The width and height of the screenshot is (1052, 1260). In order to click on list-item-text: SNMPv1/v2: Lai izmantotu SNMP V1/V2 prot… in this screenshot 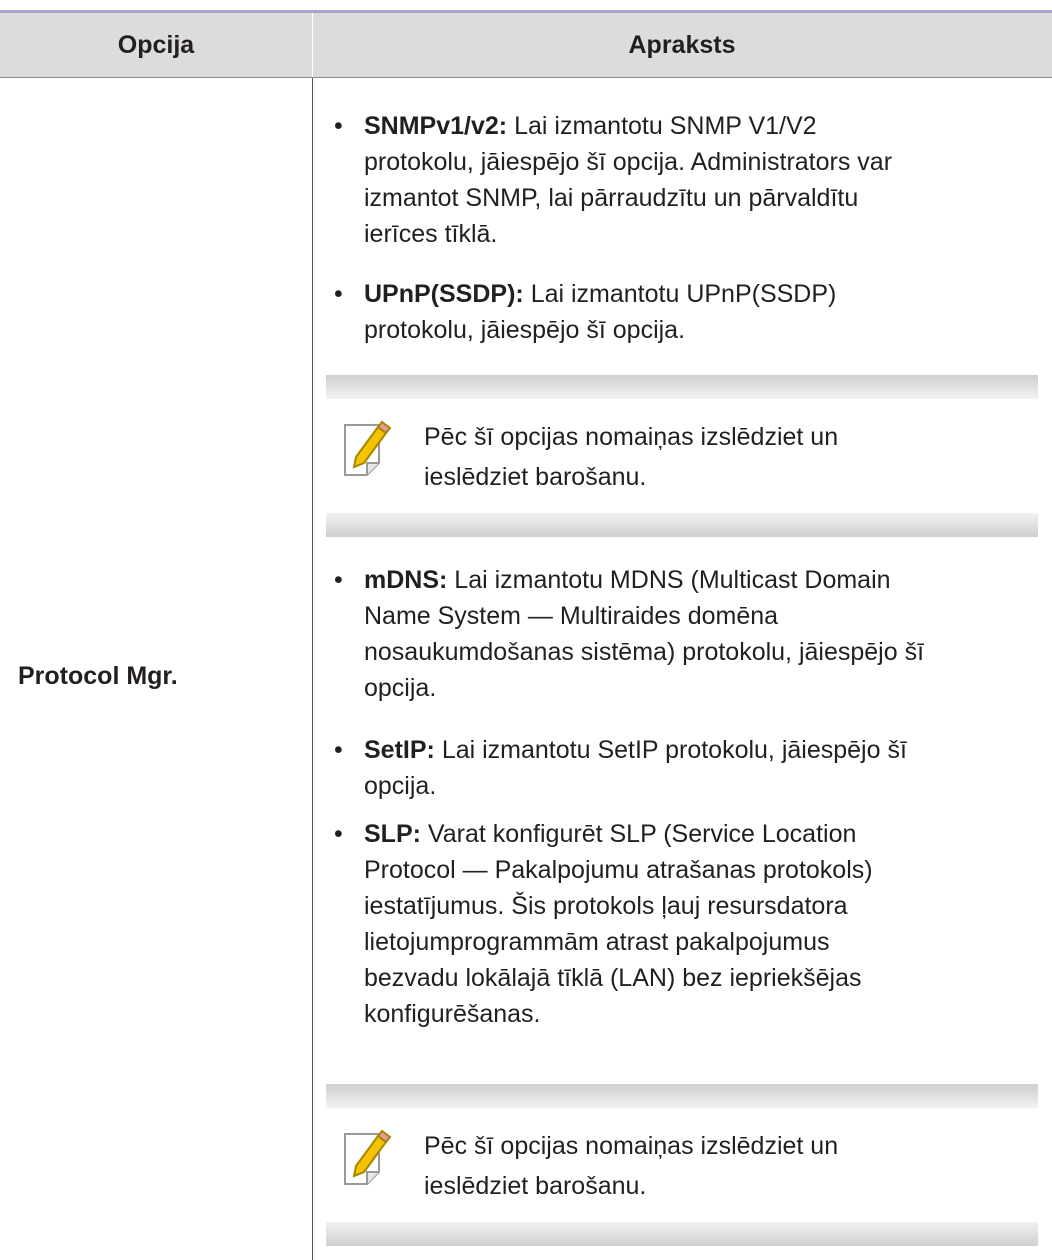, I will do `click(682, 180)`.